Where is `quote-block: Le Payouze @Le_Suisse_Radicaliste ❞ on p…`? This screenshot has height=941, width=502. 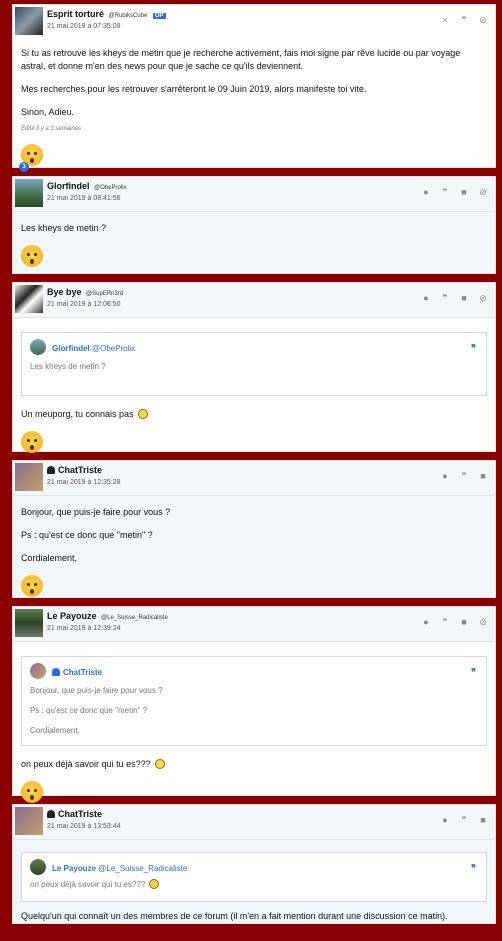 quote-block: Le Payouze @Le_Suisse_Radicaliste ❞ on p… is located at coordinates (254, 877).